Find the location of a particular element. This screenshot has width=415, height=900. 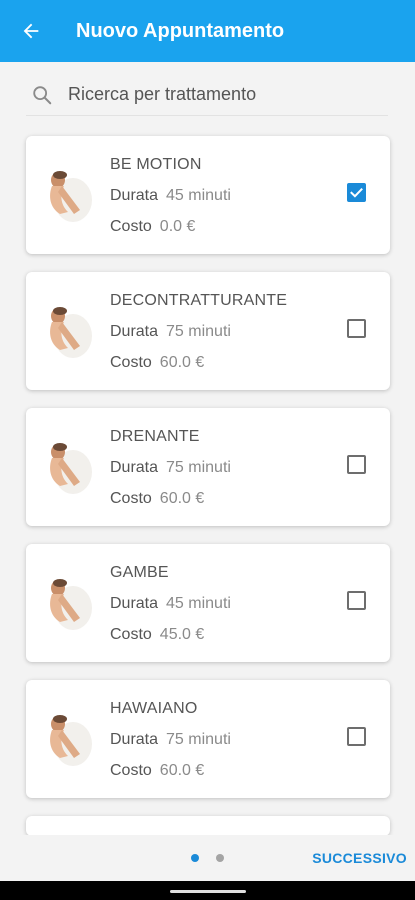

app-bar: Nuovo Appuntamento is located at coordinates (207, 31).